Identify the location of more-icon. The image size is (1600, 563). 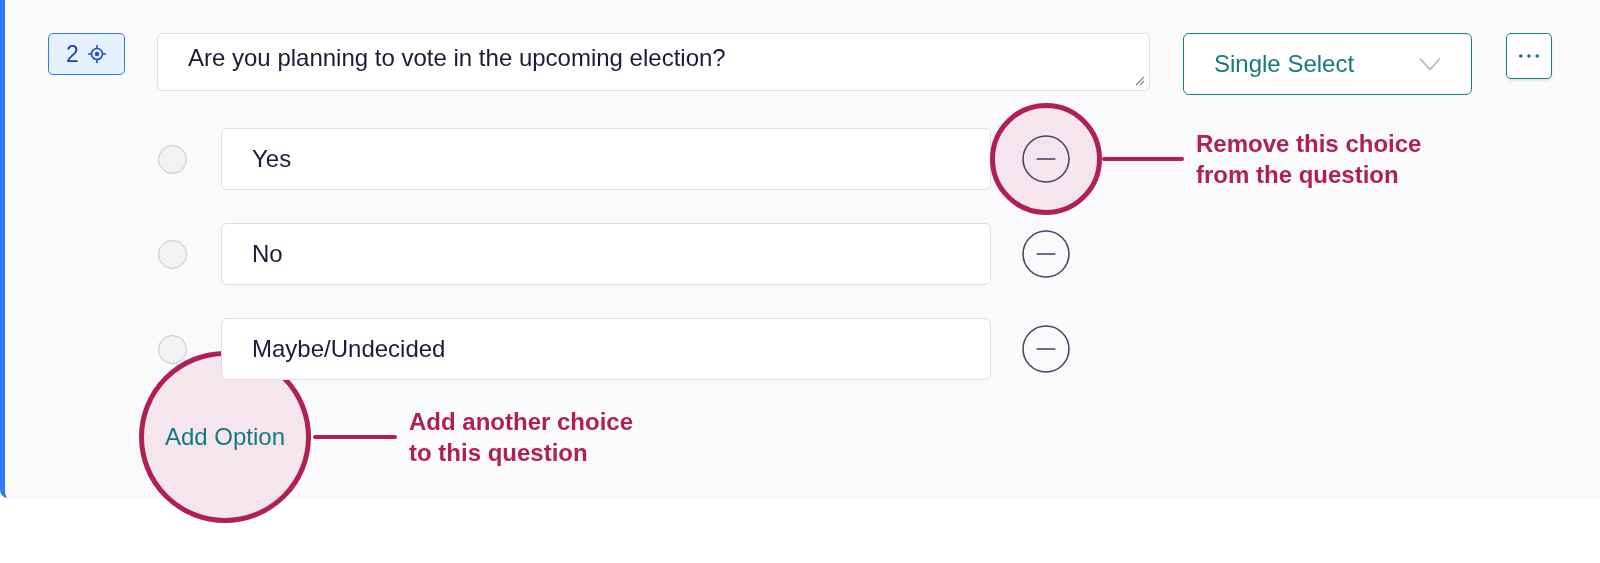
(1529, 56).